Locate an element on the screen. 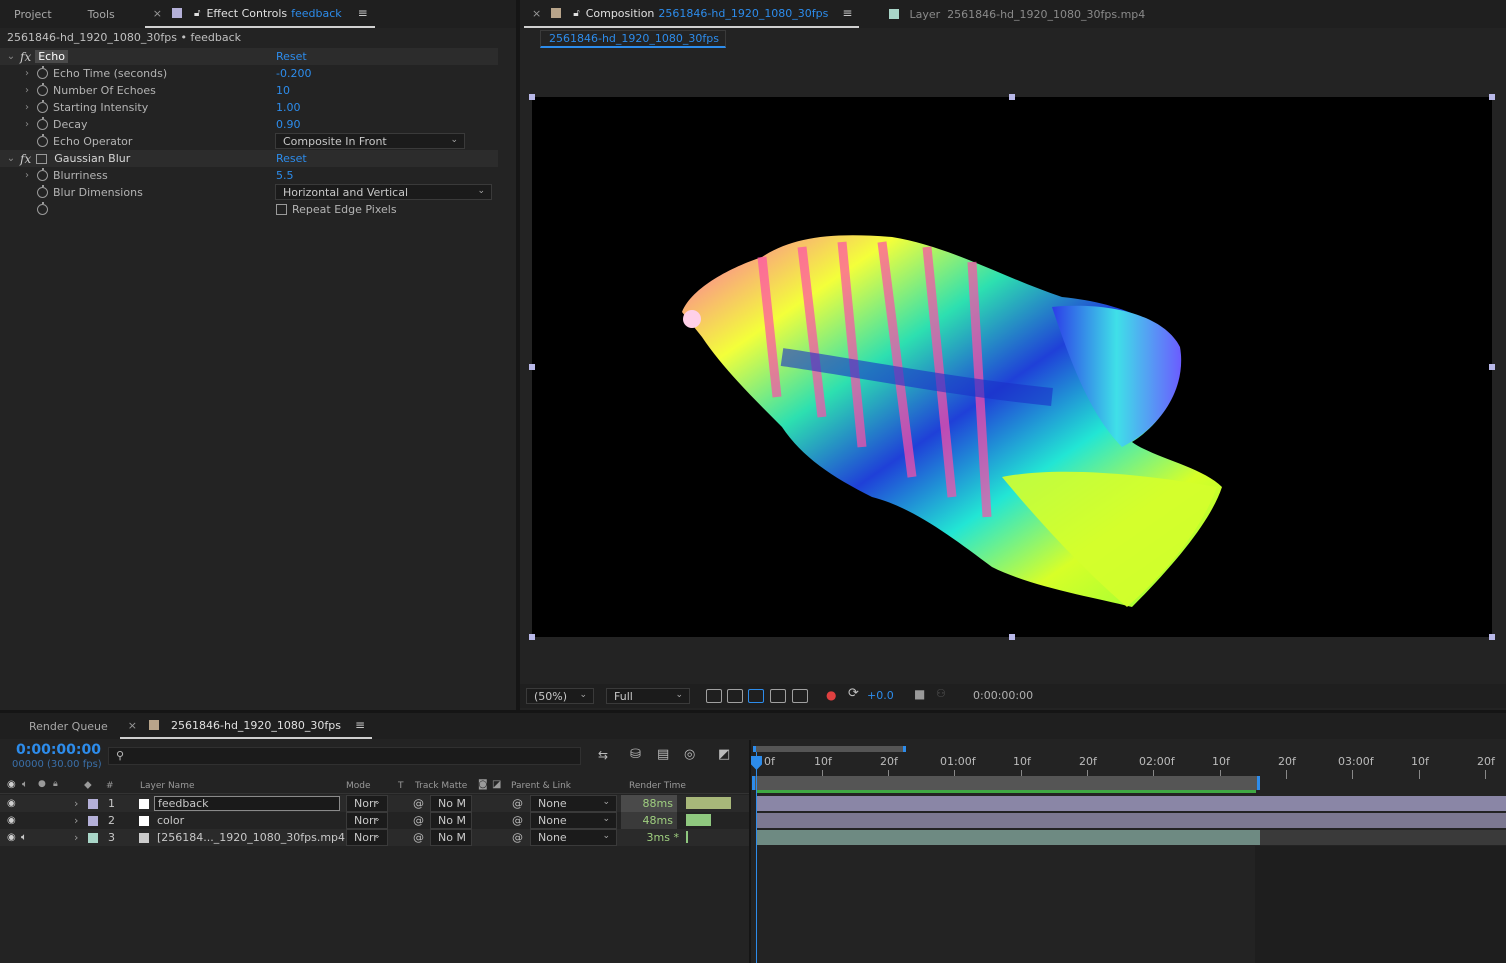 The width and height of the screenshot is (1506, 963). blur-dimensions-select: Horizontal and Vertical ⌄ is located at coordinates (383, 192).